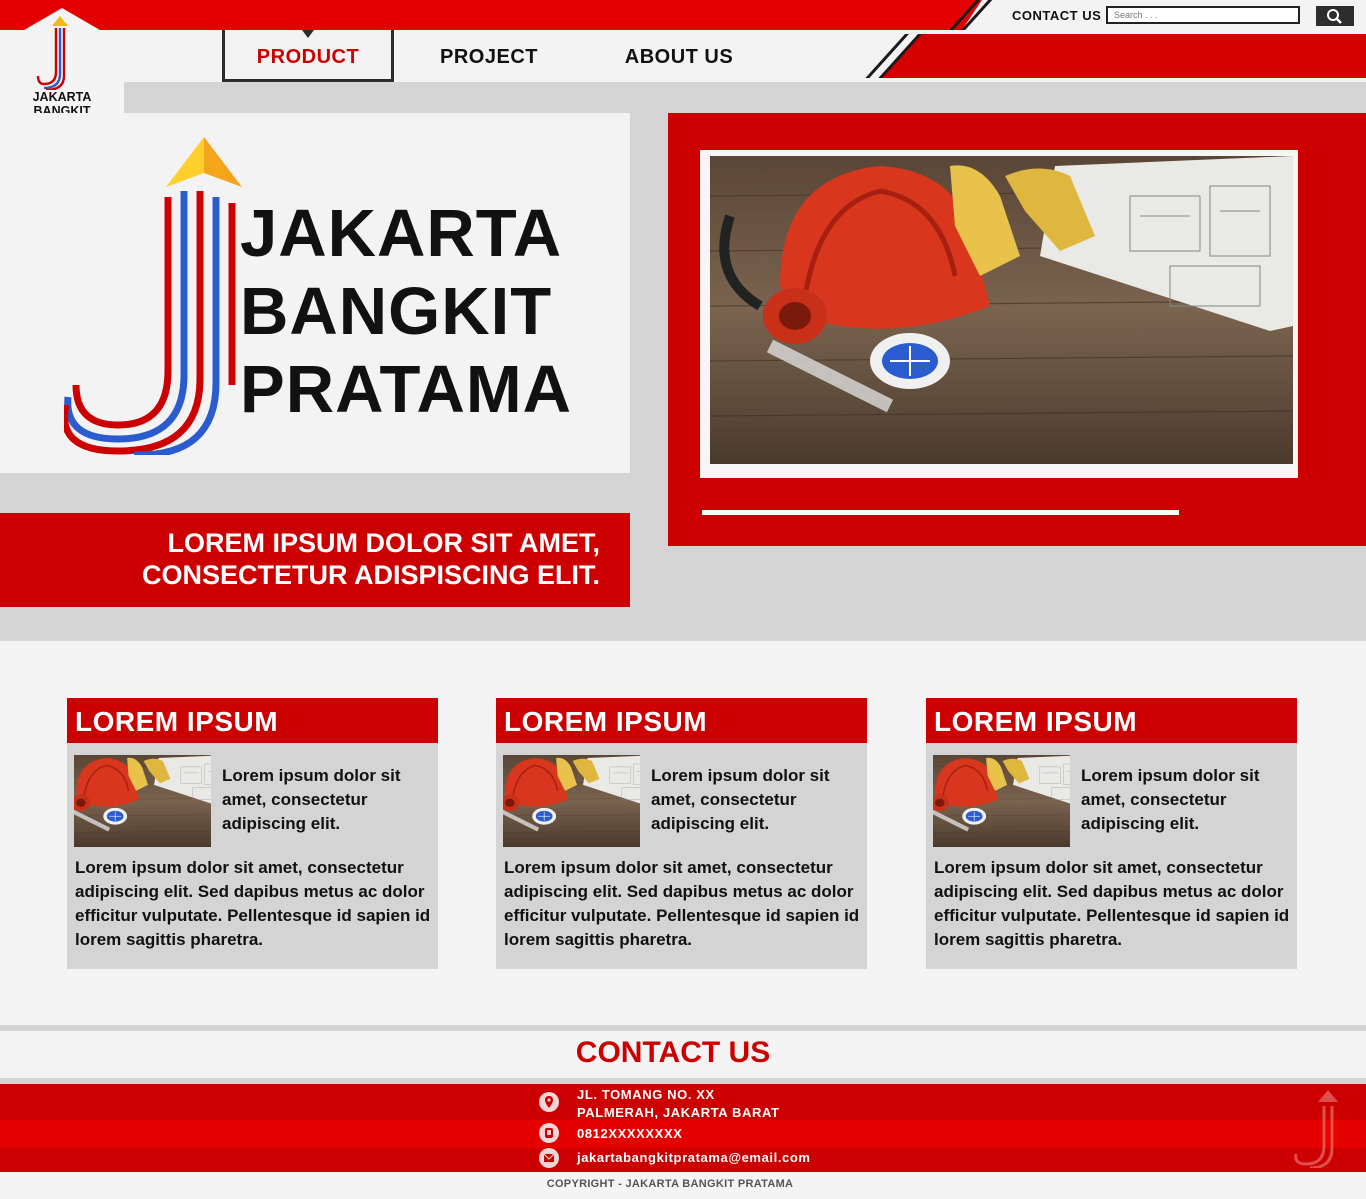 The width and height of the screenshot is (1366, 1199). I want to click on copyright: COPYRIGHT - JAKARTA BANGKIT PRATAMA, so click(670, 1184).